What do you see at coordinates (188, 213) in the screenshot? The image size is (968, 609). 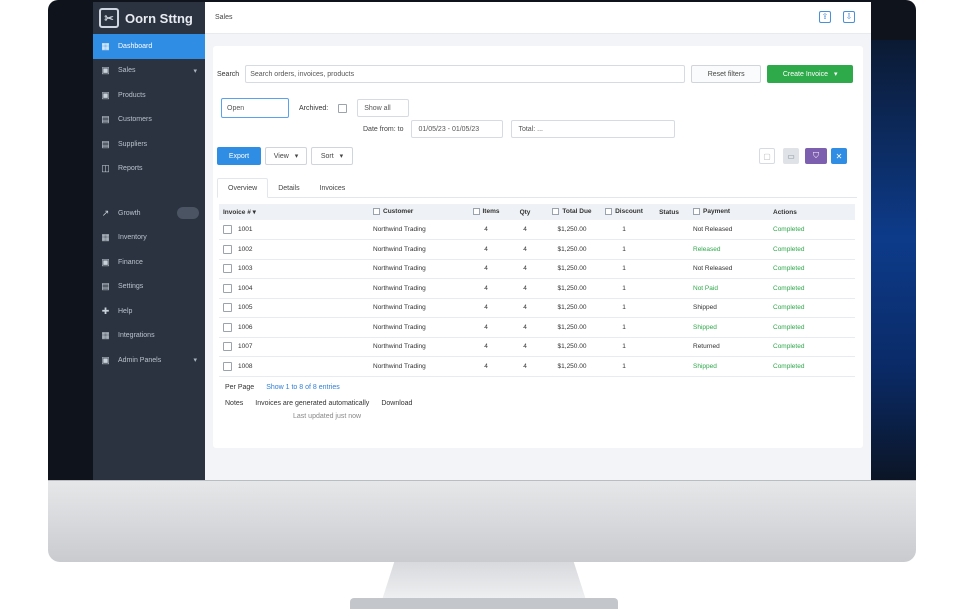 I see `toggle-pill` at bounding box center [188, 213].